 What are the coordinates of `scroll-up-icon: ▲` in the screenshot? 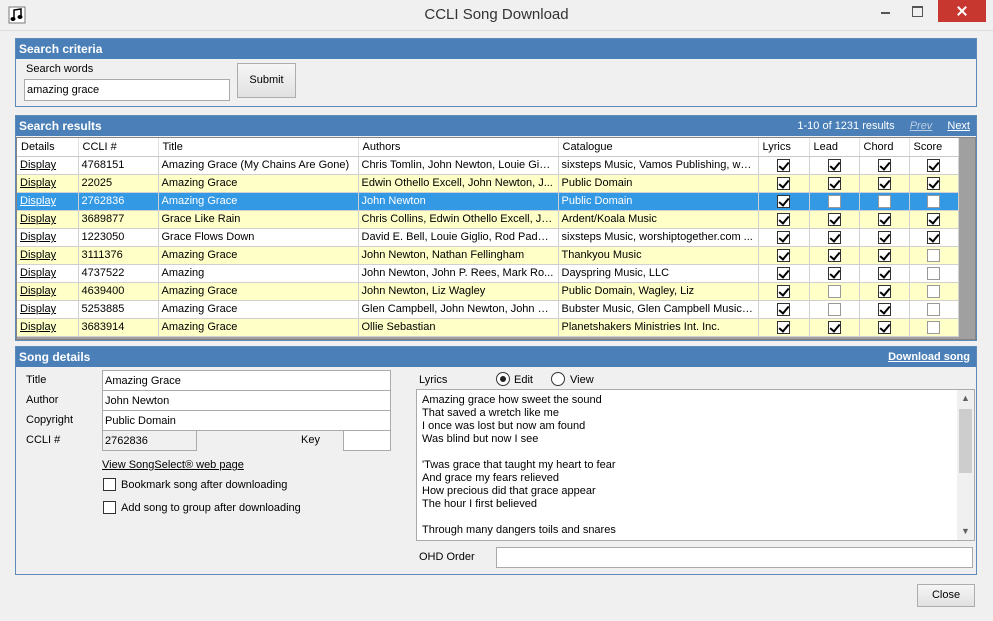 It's located at (965, 398).